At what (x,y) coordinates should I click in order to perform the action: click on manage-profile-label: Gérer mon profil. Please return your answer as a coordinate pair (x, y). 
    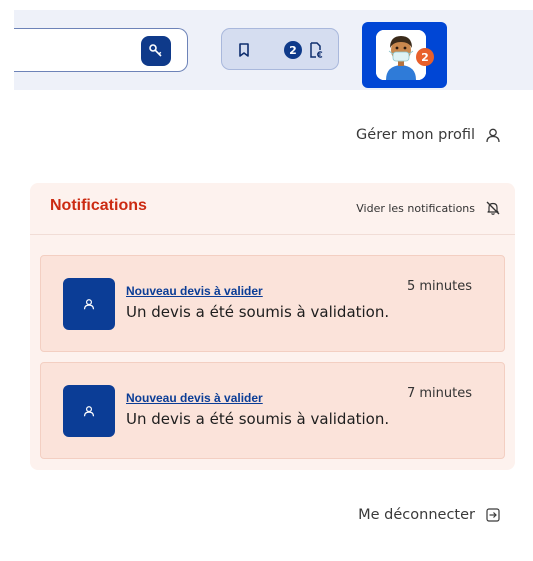
    Looking at the image, I should click on (415, 135).